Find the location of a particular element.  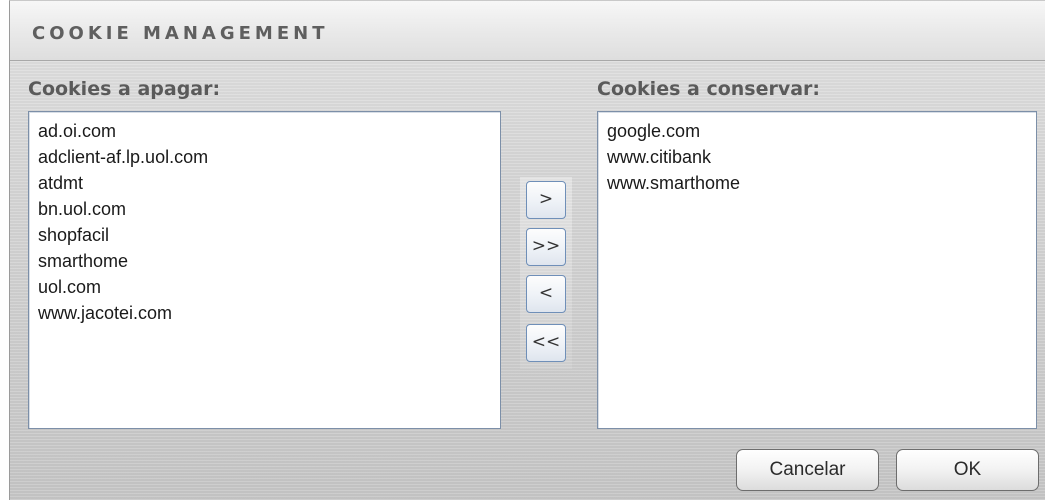

dialog-title: COOKIE MANAGEMENT is located at coordinates (180, 33).